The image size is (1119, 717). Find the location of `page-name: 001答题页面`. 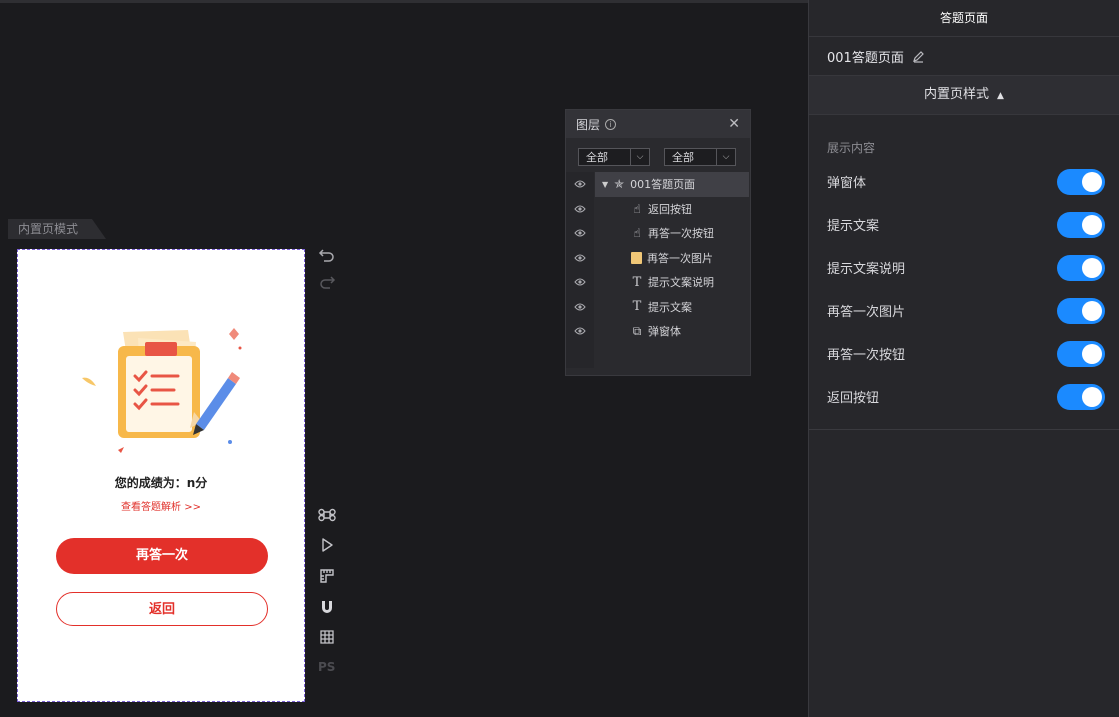

page-name: 001答题页面 is located at coordinates (865, 58).